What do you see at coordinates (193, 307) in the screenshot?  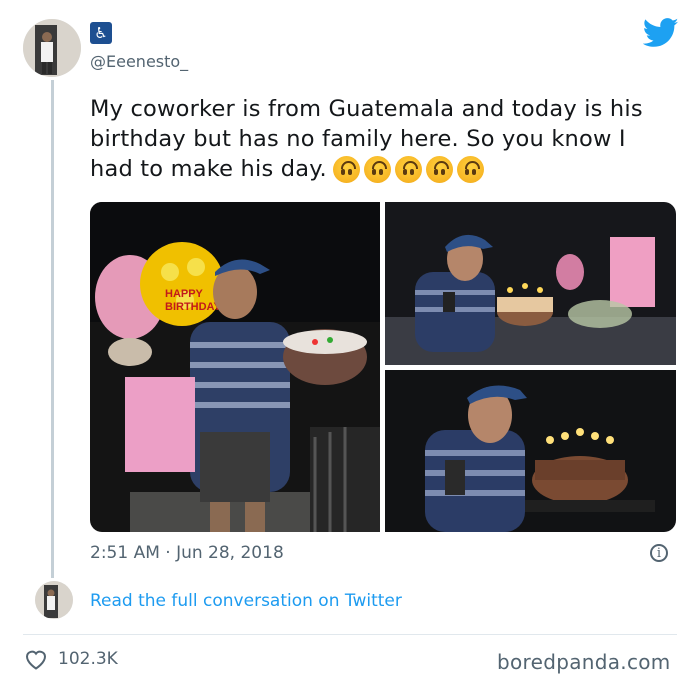 I see `svg-text: BIRTHDAY` at bounding box center [193, 307].